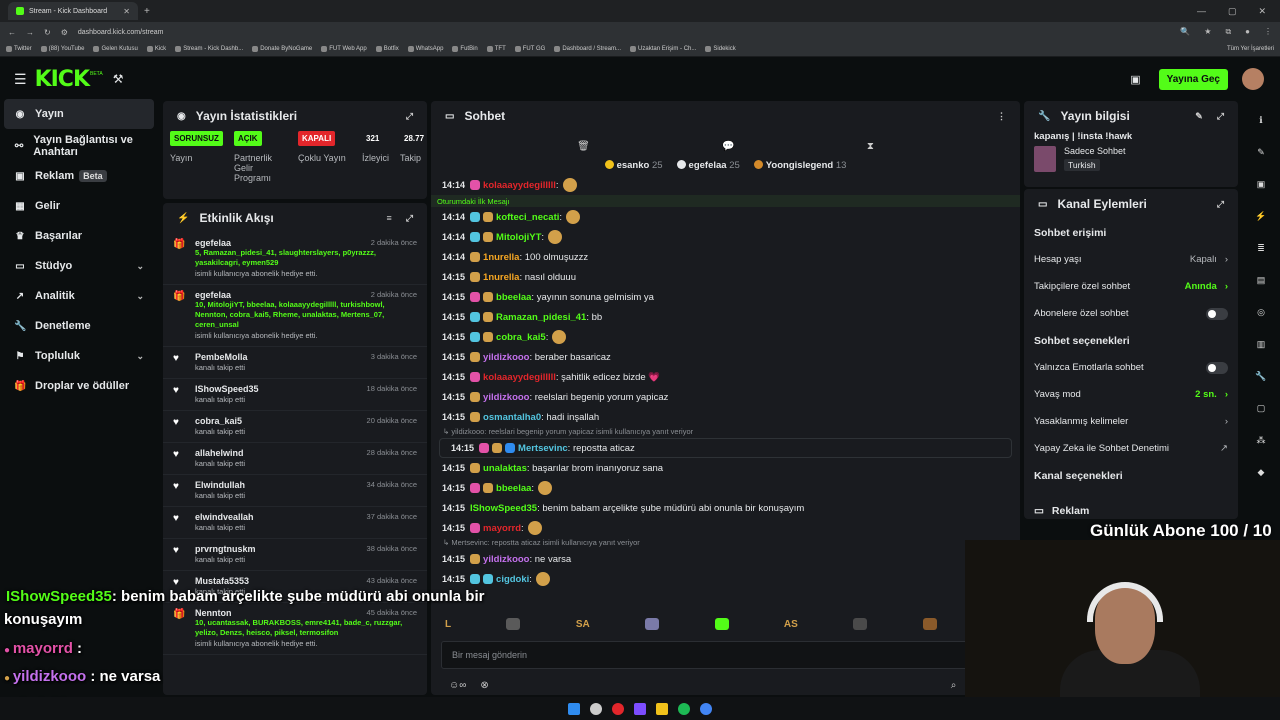 Image resolution: width=1280 pixels, height=720 pixels. What do you see at coordinates (596, 708) in the screenshot?
I see `search-icon` at bounding box center [596, 708].